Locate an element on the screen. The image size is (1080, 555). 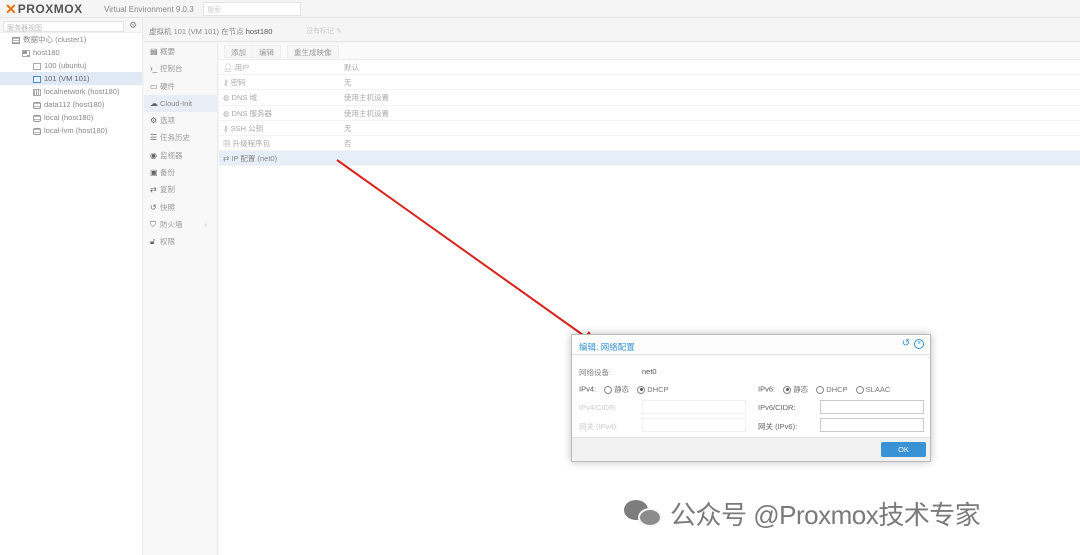
ipv6-cidr-label: IPv6/CIDR: is located at coordinates (777, 407).